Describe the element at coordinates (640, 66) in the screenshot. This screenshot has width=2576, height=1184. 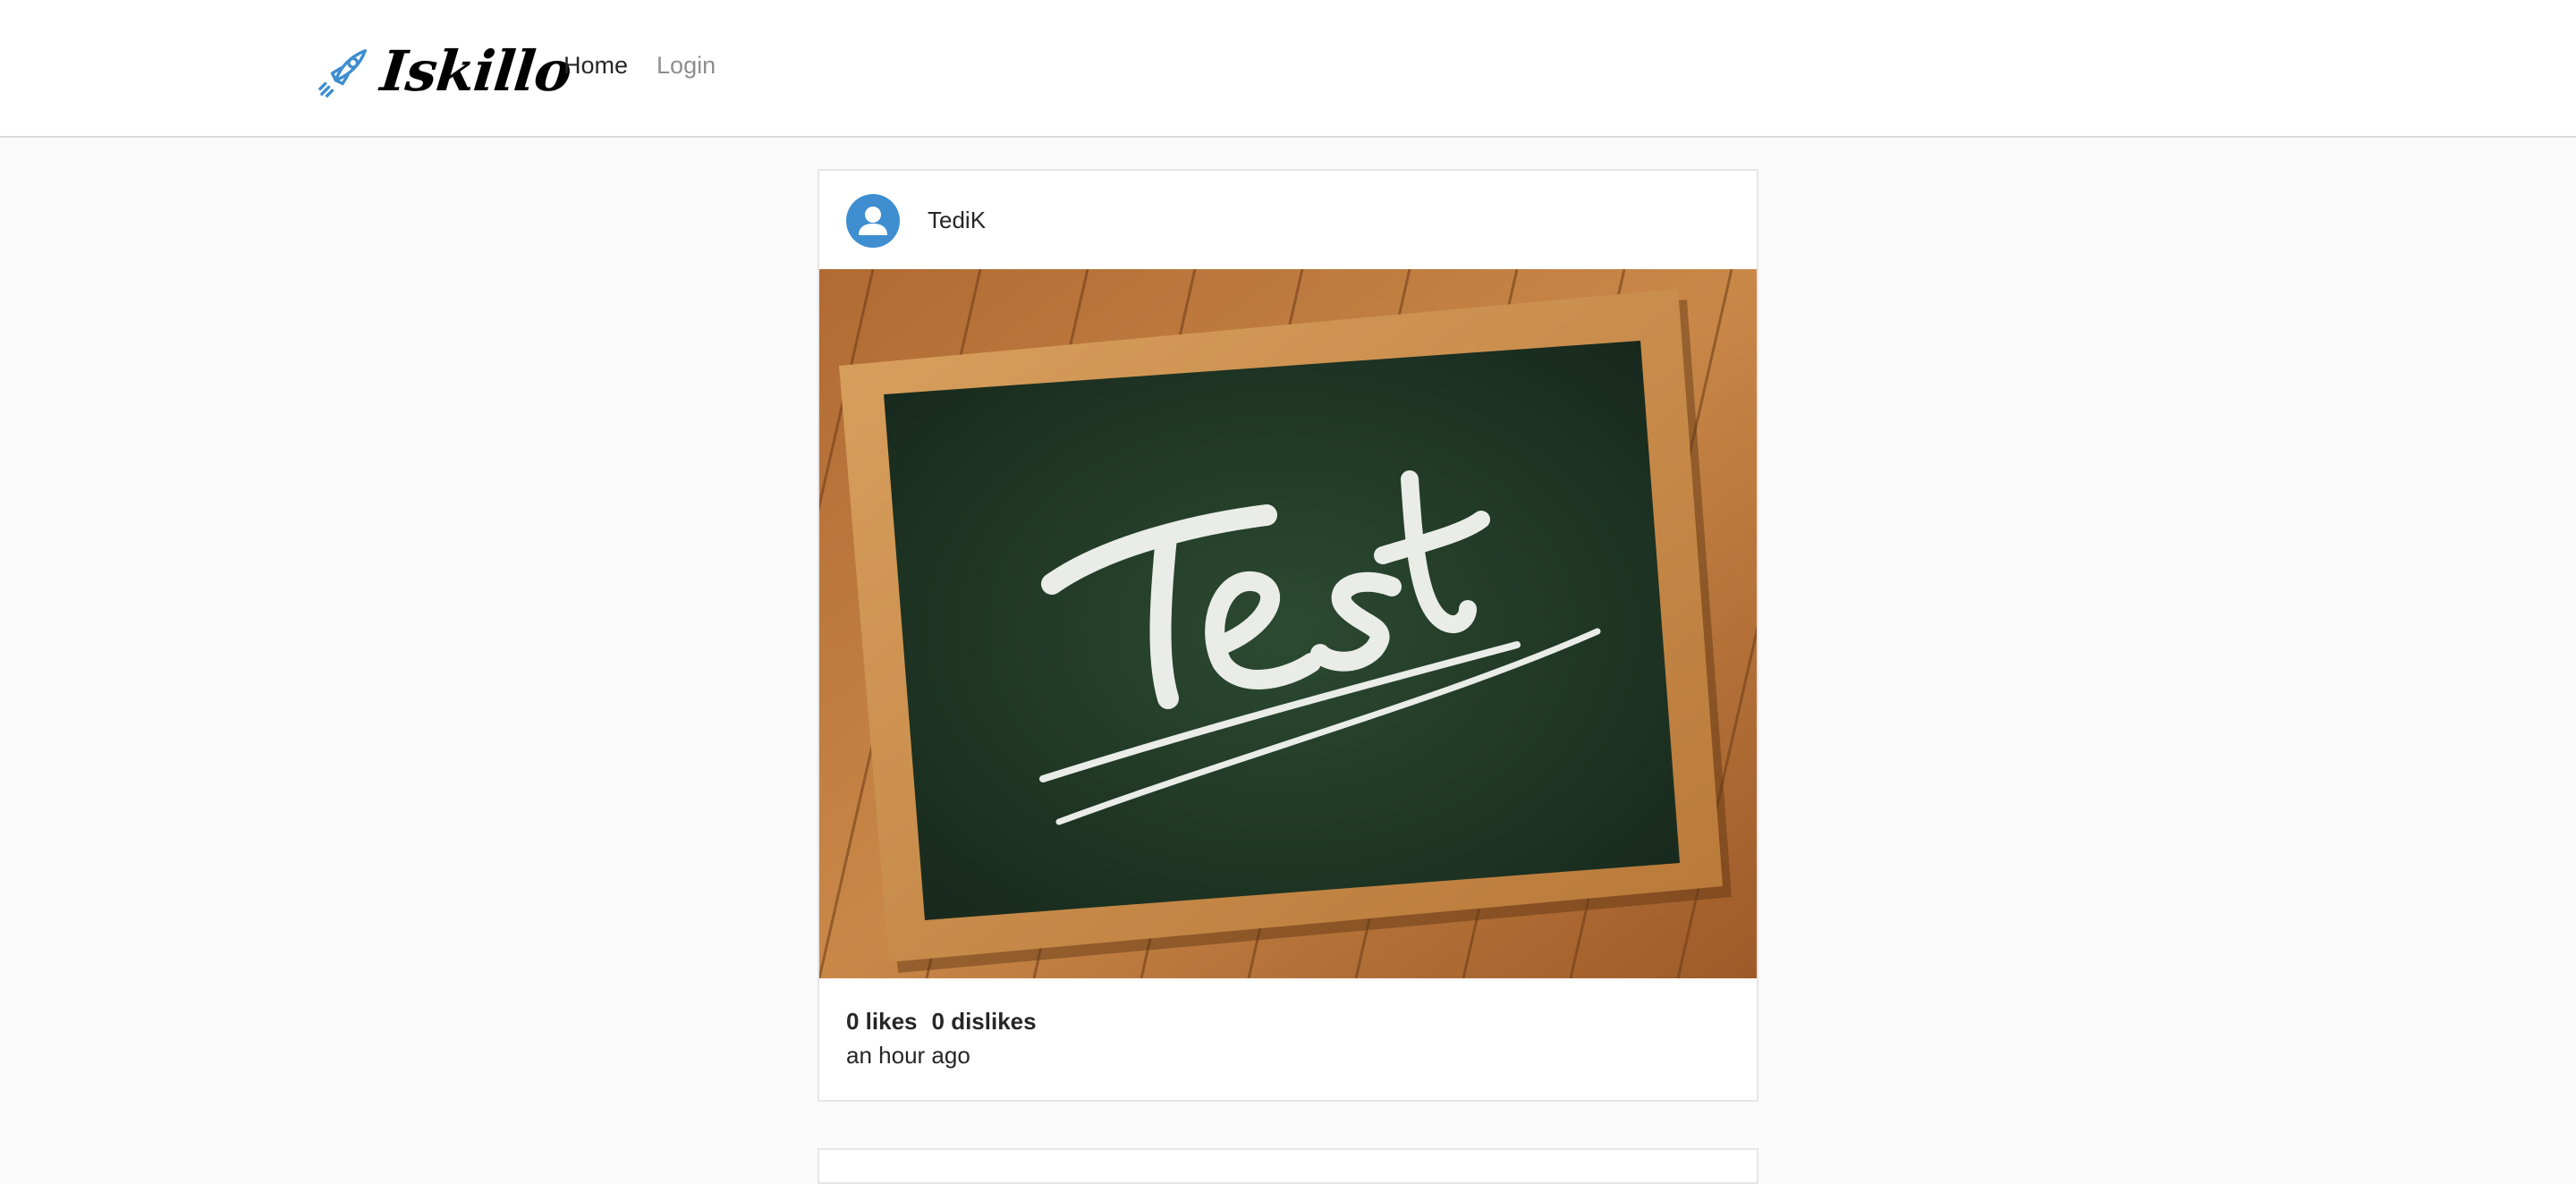
I see `main-nav: Home Login` at that location.